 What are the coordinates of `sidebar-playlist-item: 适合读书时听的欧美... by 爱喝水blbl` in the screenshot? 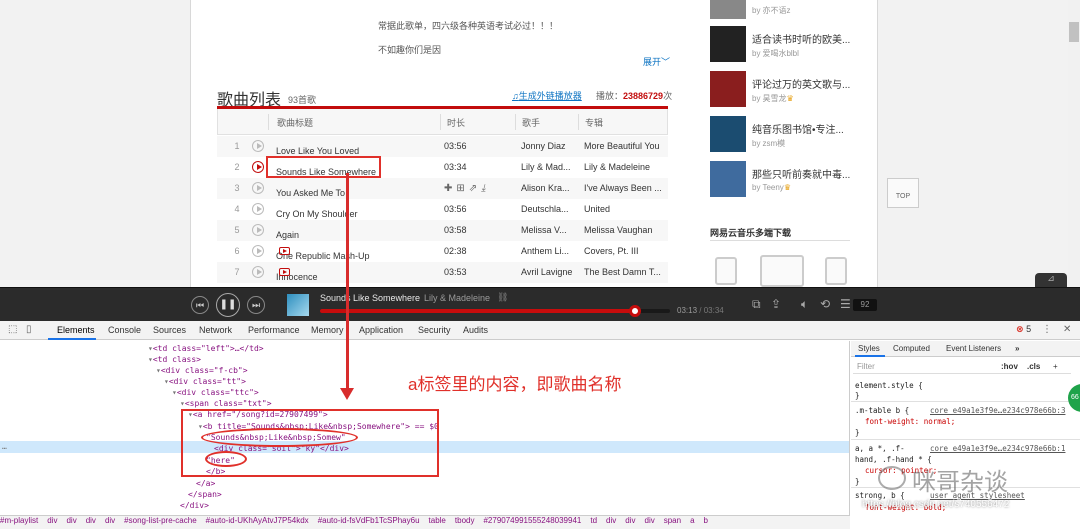 It's located at (790, 46).